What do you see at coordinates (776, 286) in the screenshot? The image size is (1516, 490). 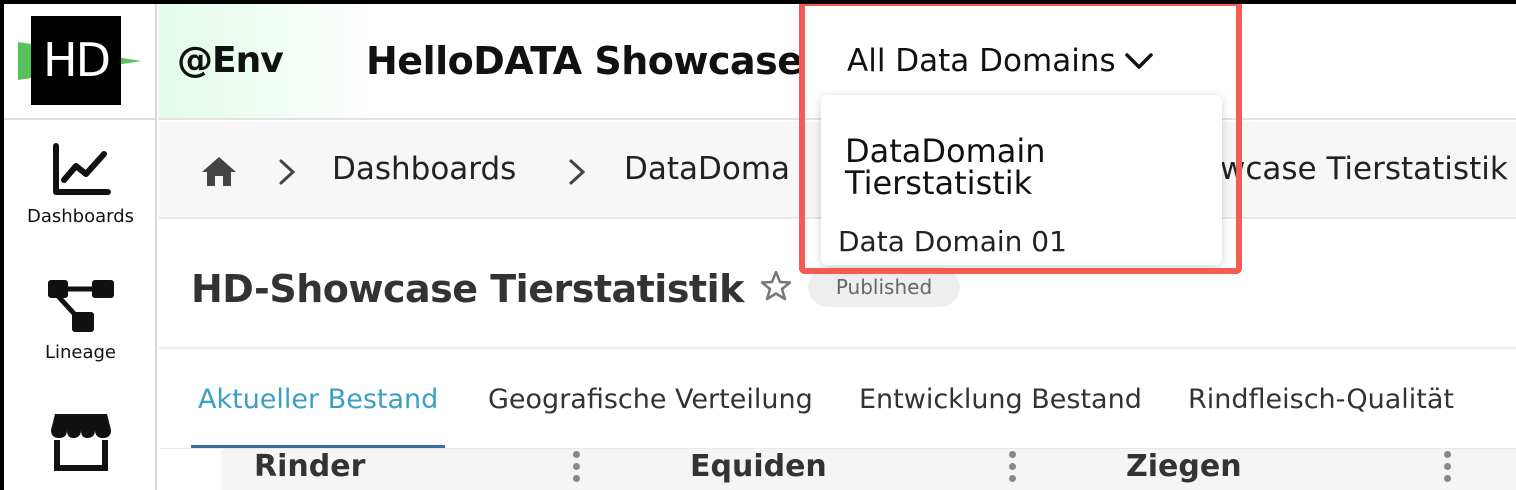 I see `star-icon` at bounding box center [776, 286].